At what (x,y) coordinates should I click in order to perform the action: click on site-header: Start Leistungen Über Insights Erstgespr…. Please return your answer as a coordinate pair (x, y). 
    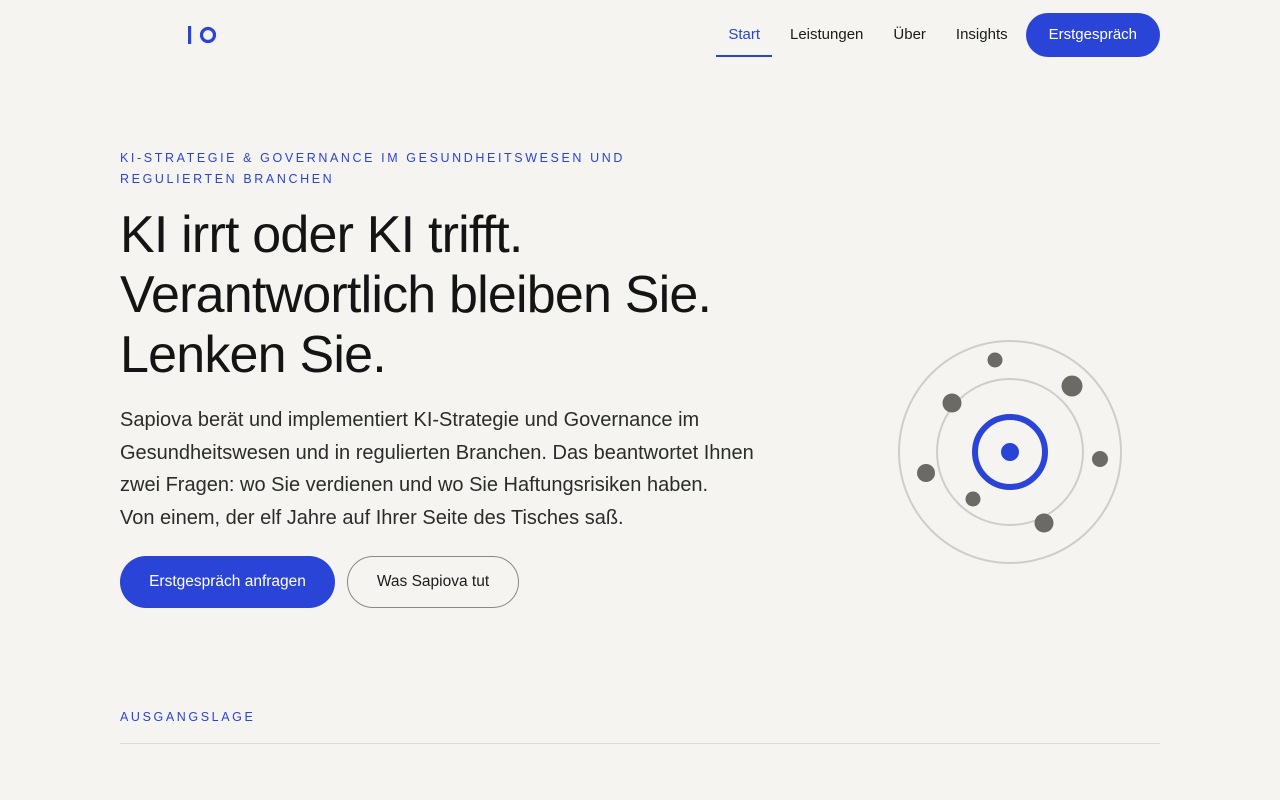
    Looking at the image, I should click on (640, 35).